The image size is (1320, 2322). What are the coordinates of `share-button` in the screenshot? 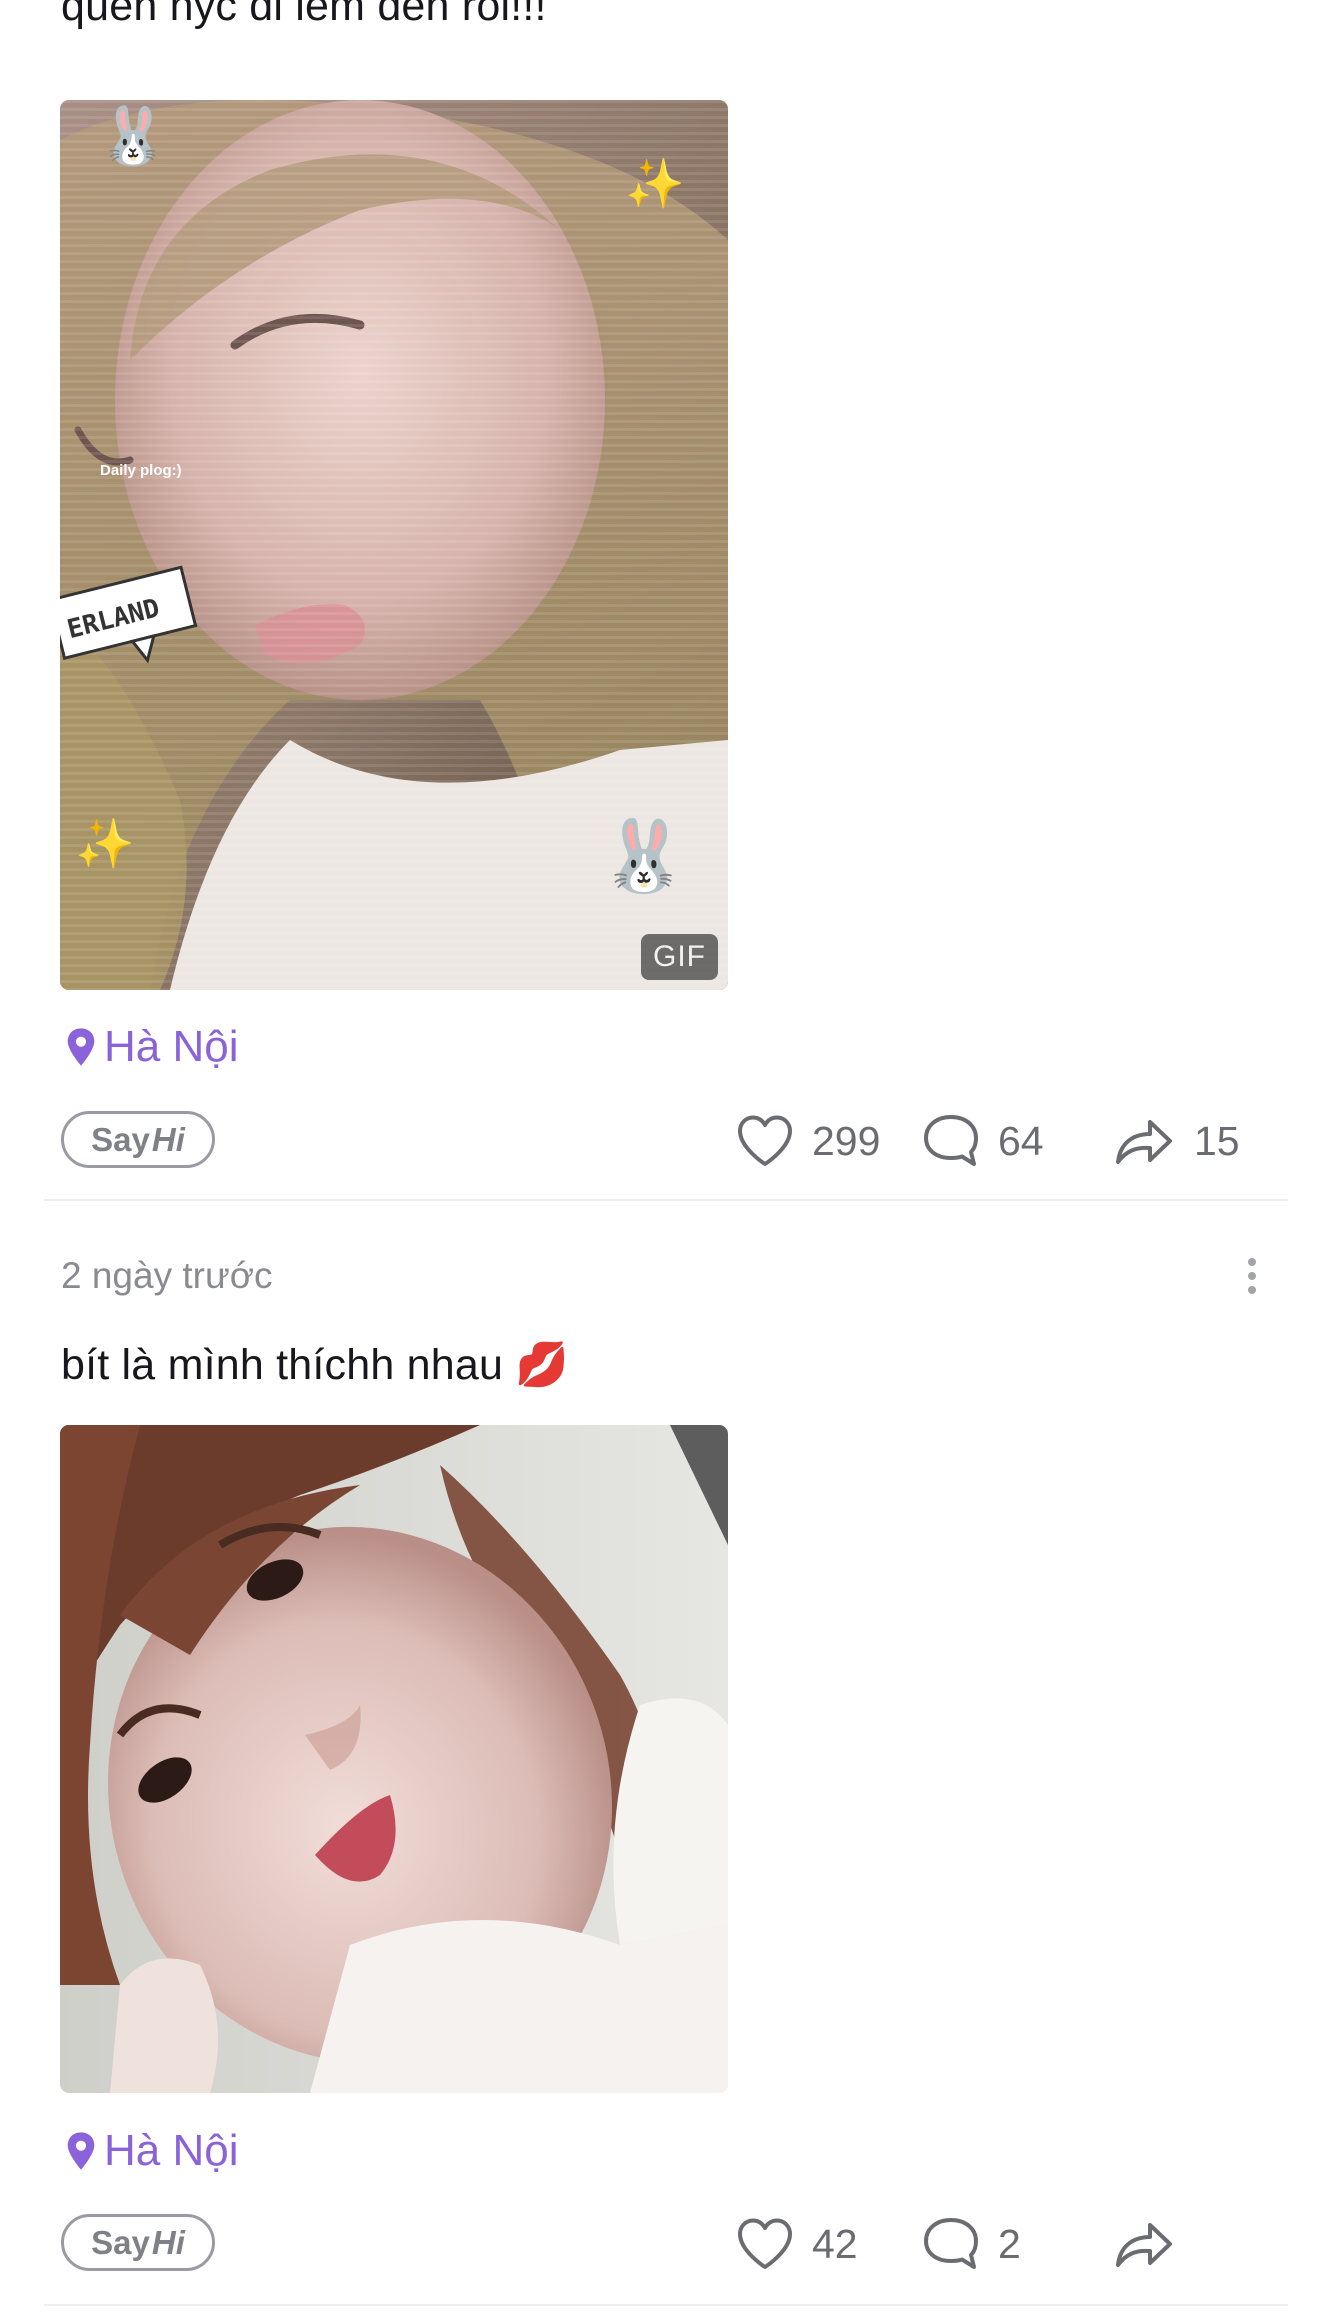 It's located at (1153, 2244).